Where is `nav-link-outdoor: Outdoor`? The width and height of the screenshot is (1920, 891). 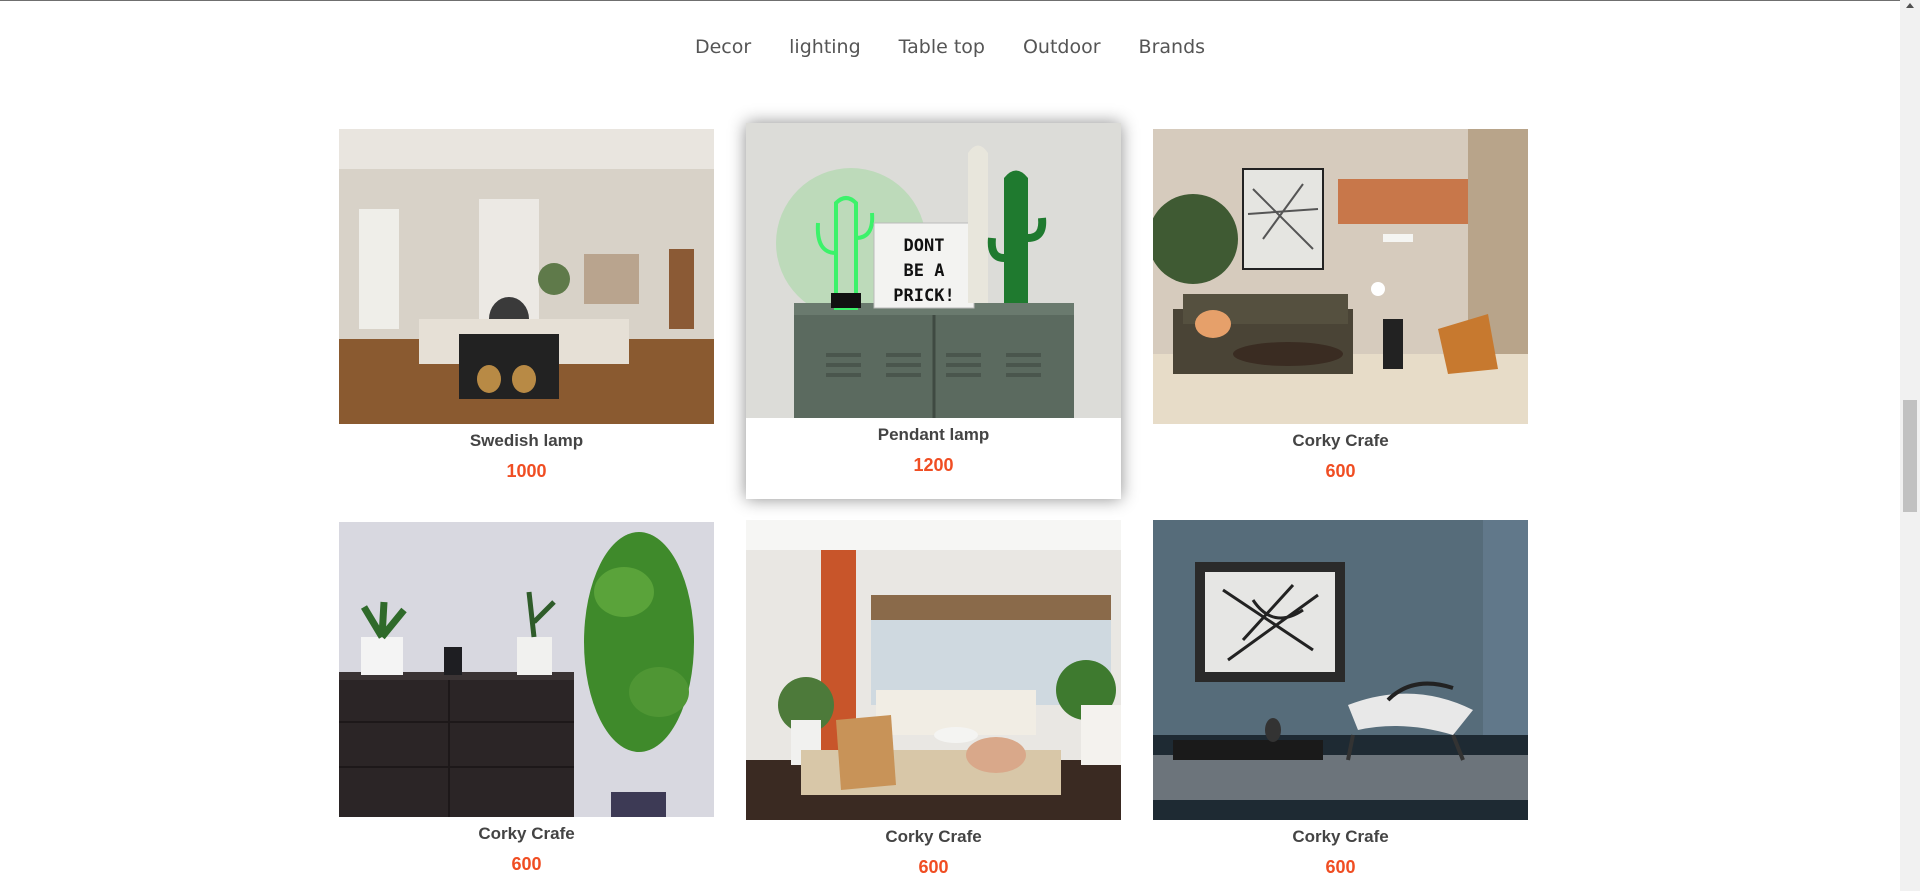 nav-link-outdoor: Outdoor is located at coordinates (1062, 47).